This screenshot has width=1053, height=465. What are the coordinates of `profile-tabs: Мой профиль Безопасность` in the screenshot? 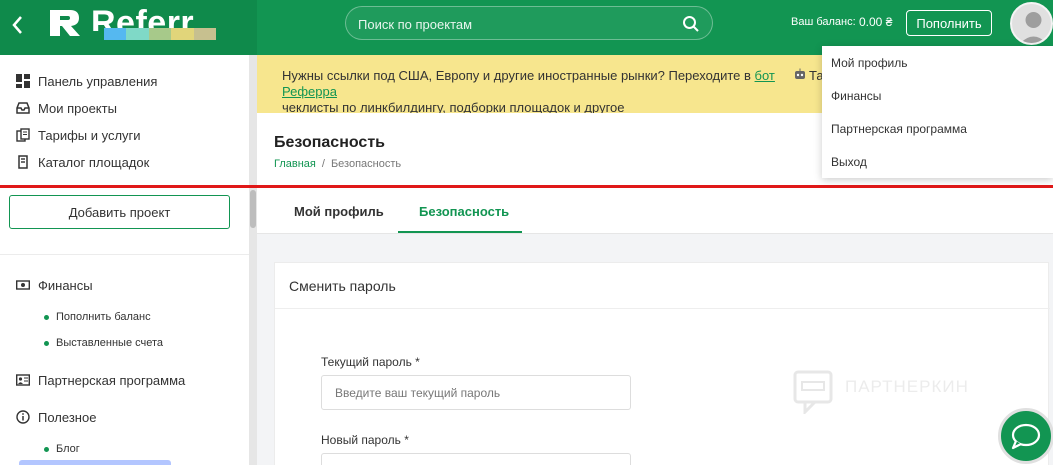 It's located at (655, 211).